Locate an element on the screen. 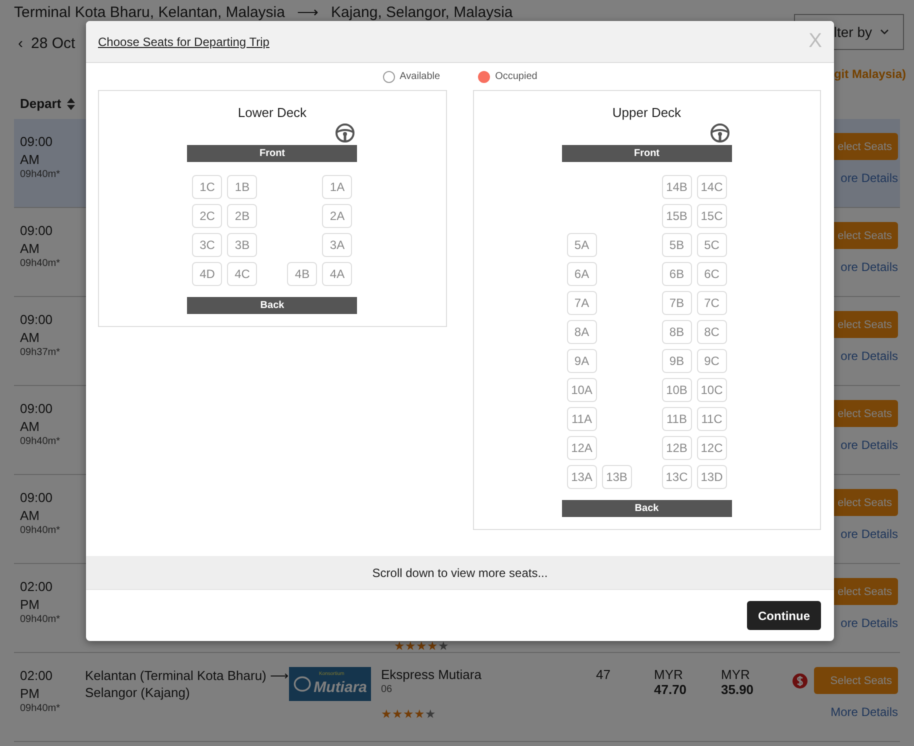  deck-title: Upper Deck is located at coordinates (647, 113).